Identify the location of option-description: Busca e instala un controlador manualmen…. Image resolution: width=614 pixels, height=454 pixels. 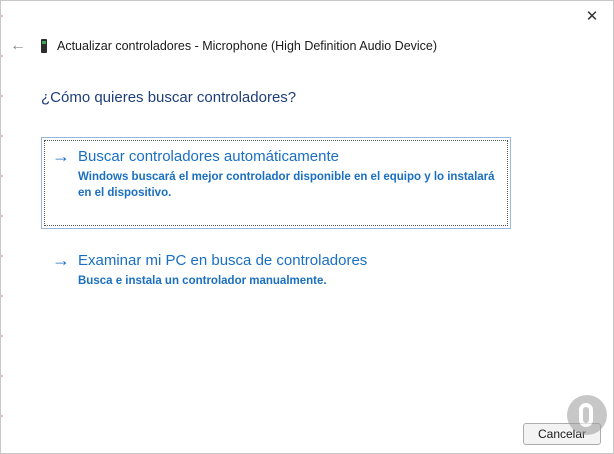
(202, 281).